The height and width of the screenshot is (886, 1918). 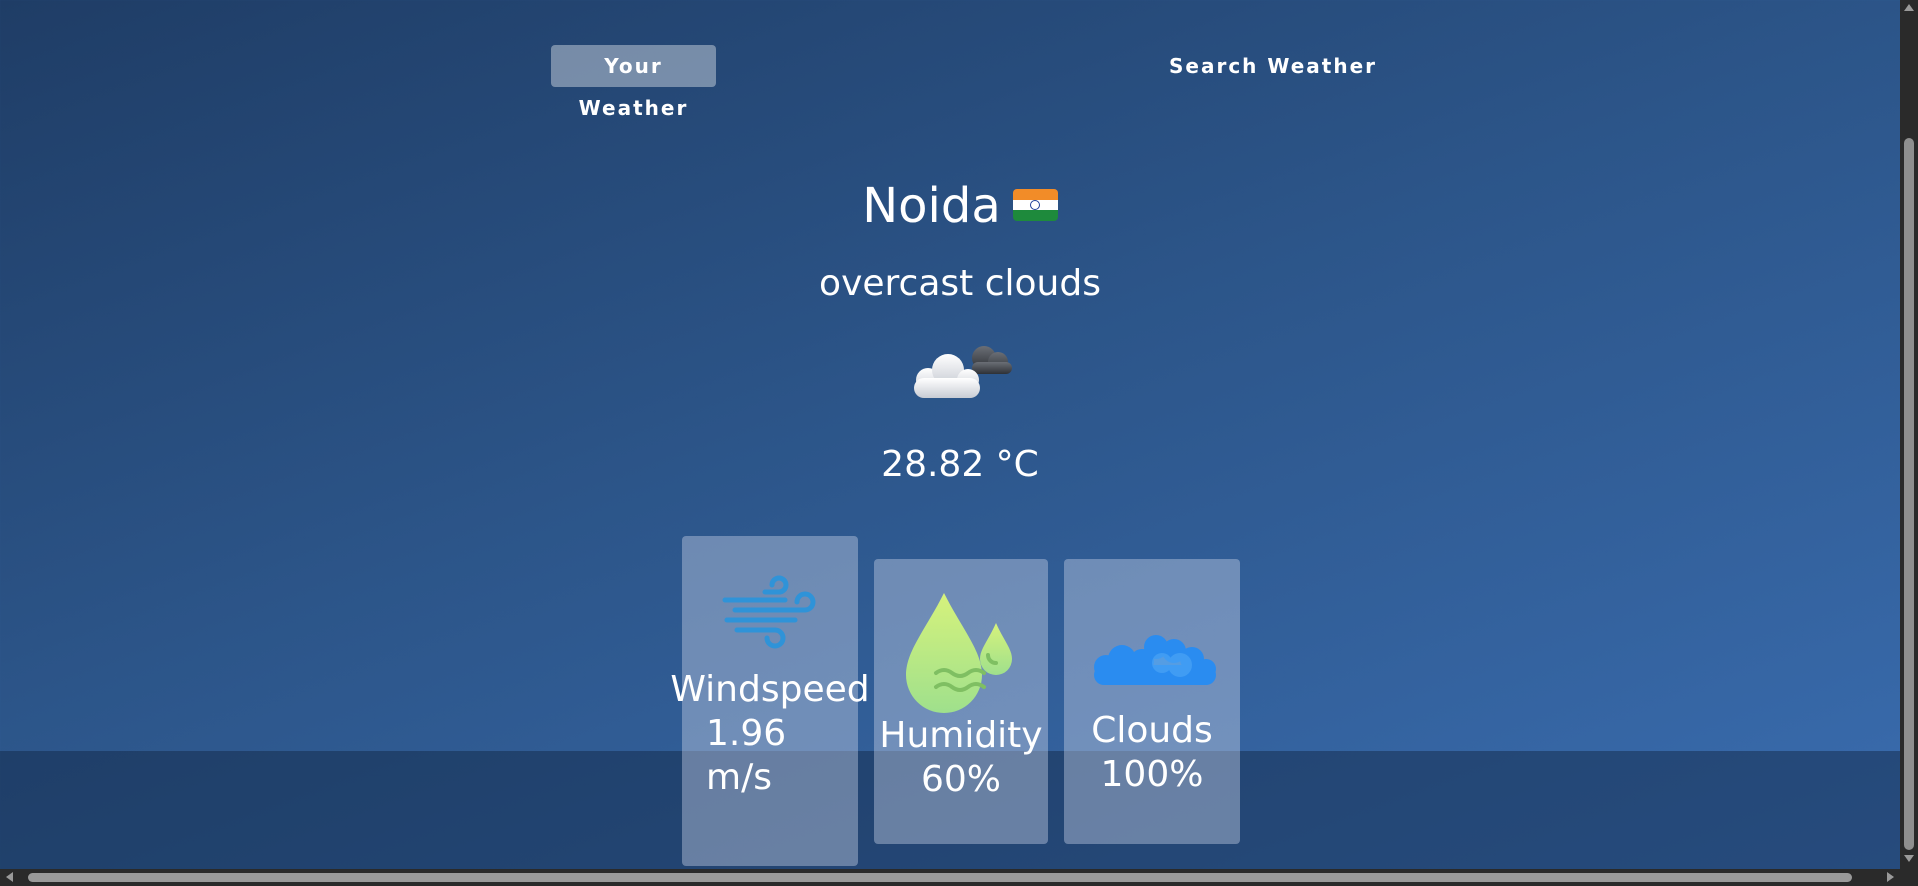 What do you see at coordinates (9, 877) in the screenshot?
I see `scroll-left-arrow` at bounding box center [9, 877].